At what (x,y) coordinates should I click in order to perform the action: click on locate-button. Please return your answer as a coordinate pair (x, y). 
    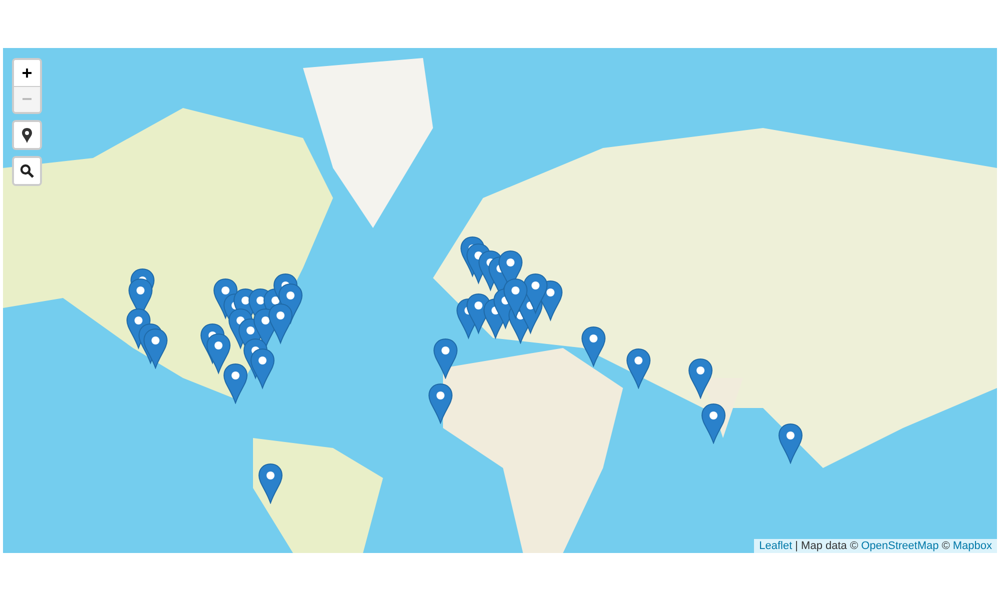
    Looking at the image, I should click on (27, 135).